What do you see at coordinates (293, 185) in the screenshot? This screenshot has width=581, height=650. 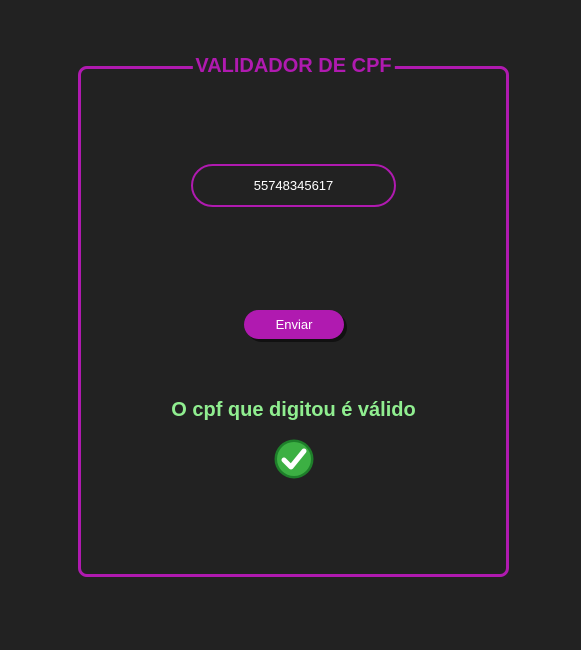 I see `cpf-input` at bounding box center [293, 185].